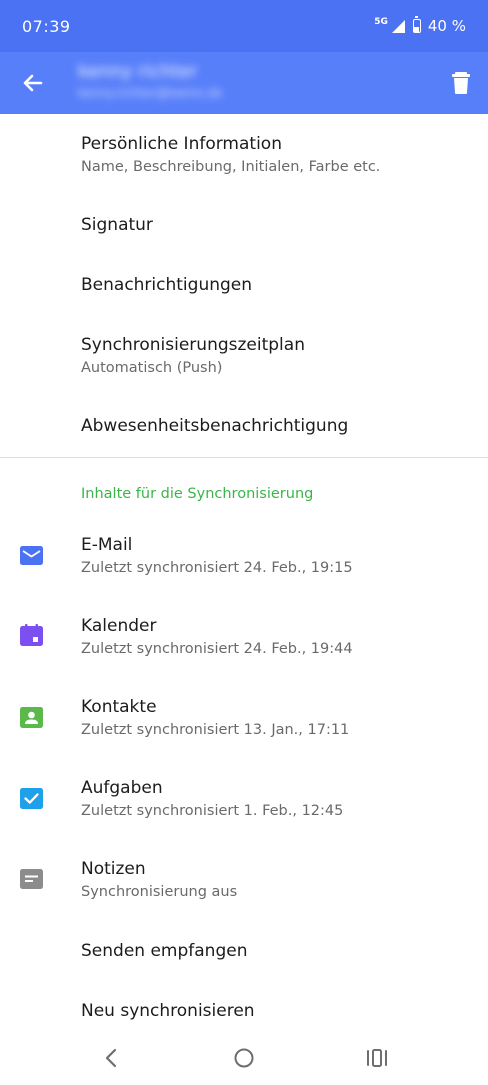  I want to click on sync-item-subtitle: Zuletzt synchronisiert 24. Feb., 19:15, so click(217, 568).